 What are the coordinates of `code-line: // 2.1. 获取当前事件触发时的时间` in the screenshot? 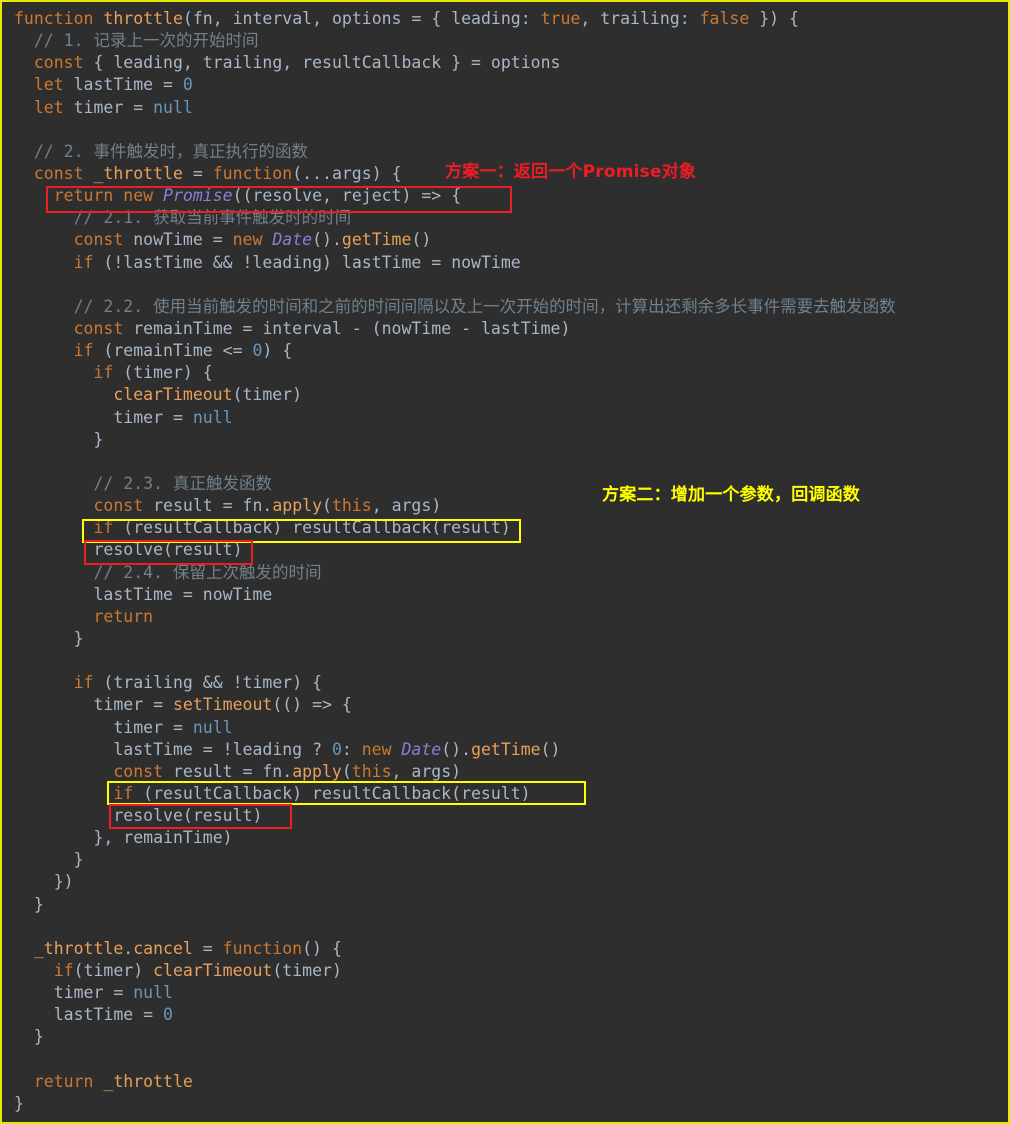 It's located at (212, 218).